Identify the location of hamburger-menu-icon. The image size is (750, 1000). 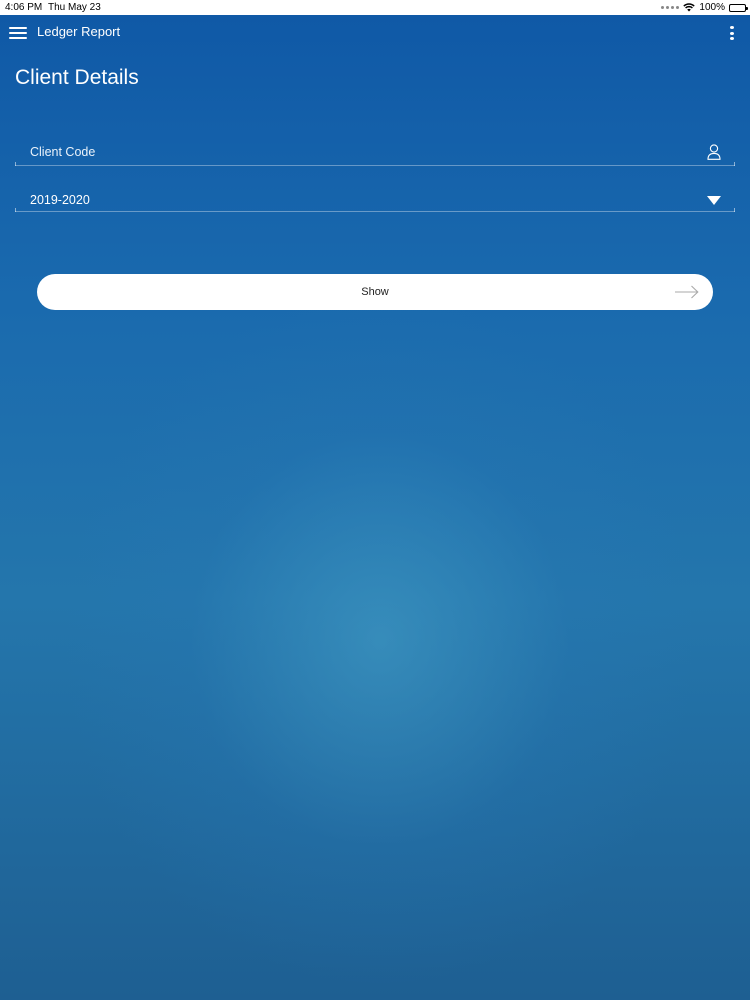
(18, 33).